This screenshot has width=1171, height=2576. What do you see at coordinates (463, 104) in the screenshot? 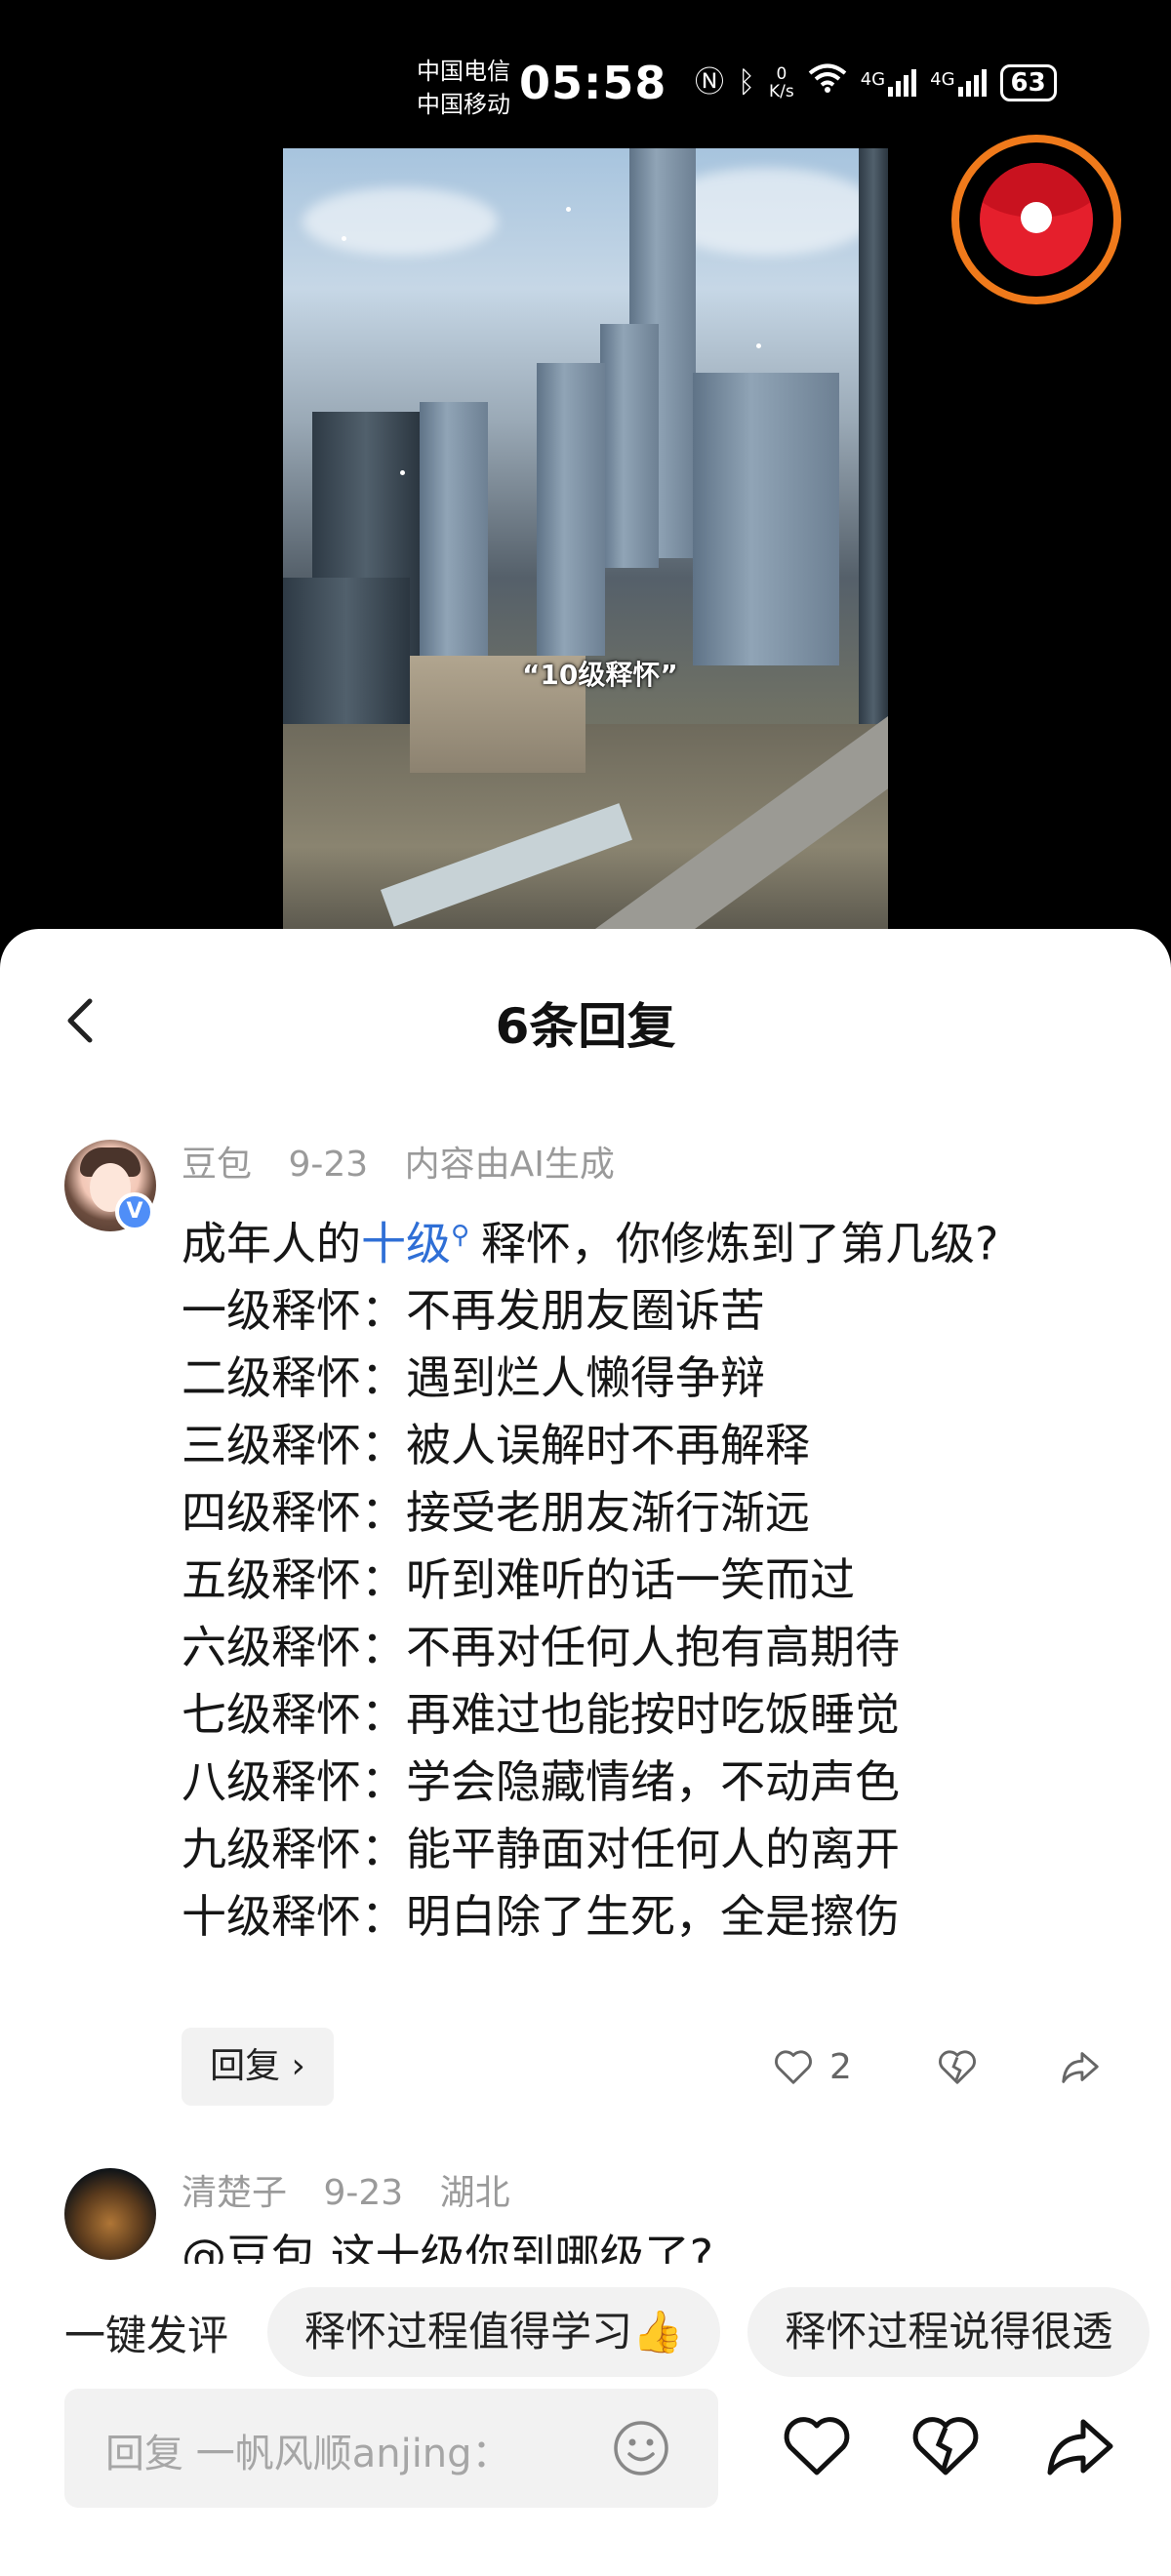
I see `carrier-2: 中国移动` at bounding box center [463, 104].